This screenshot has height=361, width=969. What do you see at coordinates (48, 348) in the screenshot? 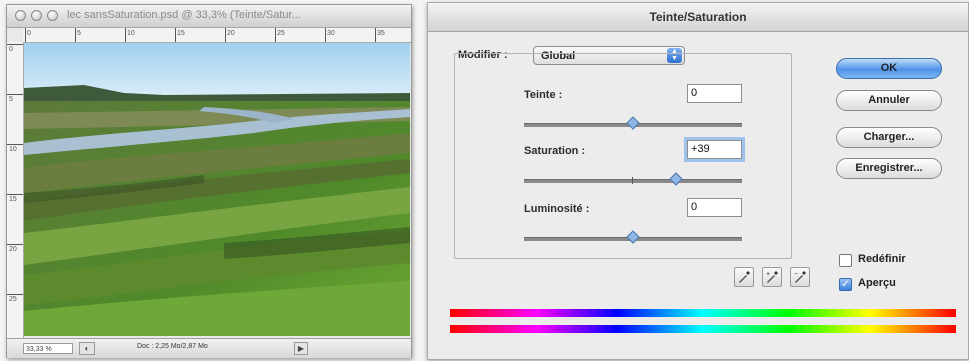
I see `zoom-field: 33,33 %` at bounding box center [48, 348].